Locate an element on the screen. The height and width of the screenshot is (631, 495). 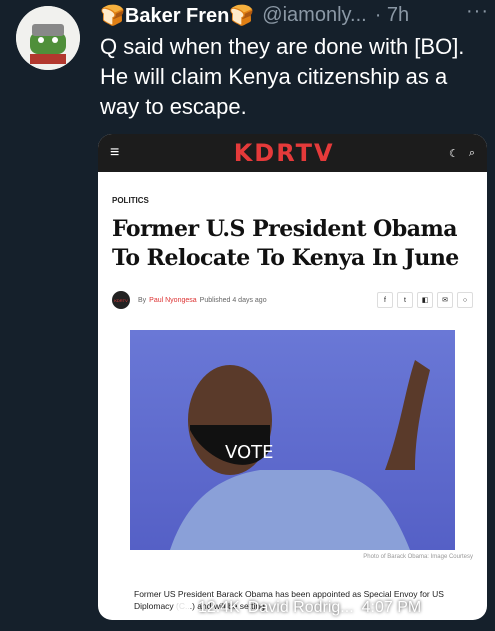
byline-logo: KDRTV is located at coordinates (121, 300).